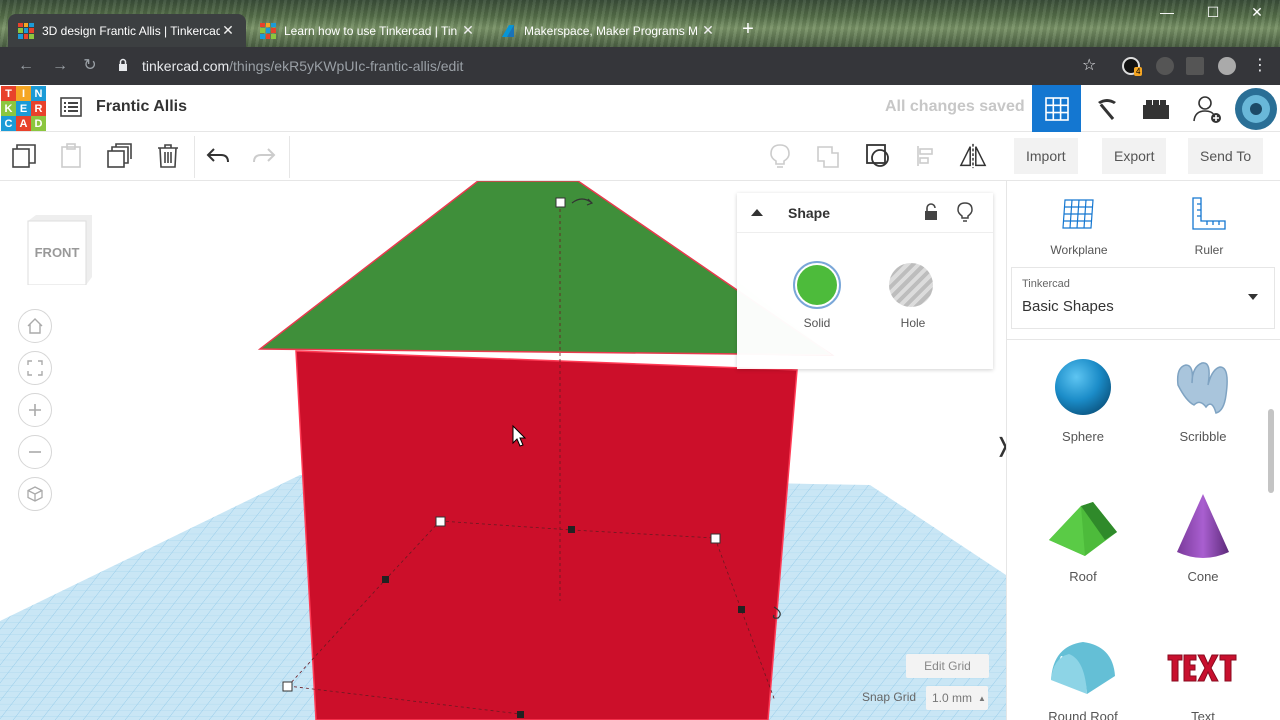 This screenshot has width=1280, height=720. I want to click on plus-icon, so click(35, 410).